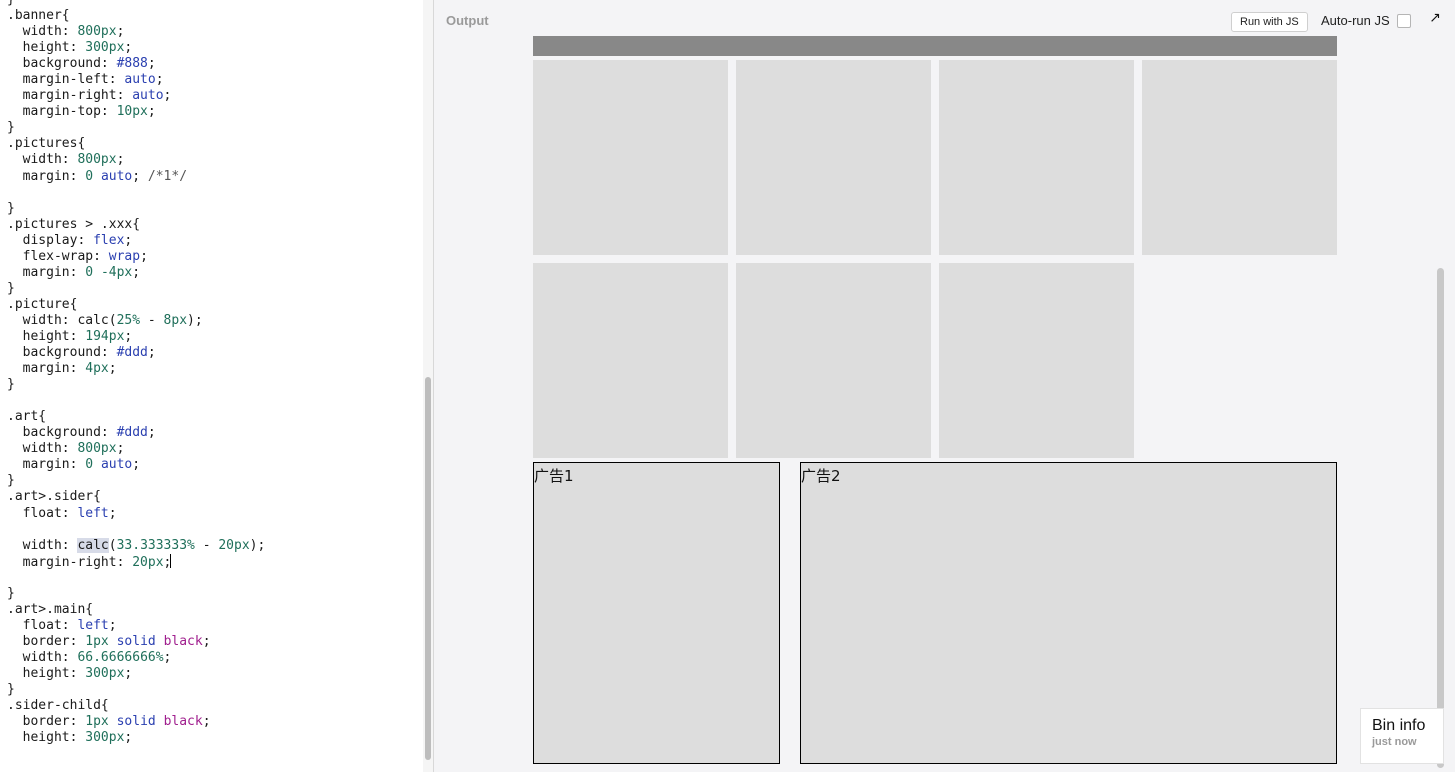  What do you see at coordinates (1440, 518) in the screenshot?
I see `output-scrollbar` at bounding box center [1440, 518].